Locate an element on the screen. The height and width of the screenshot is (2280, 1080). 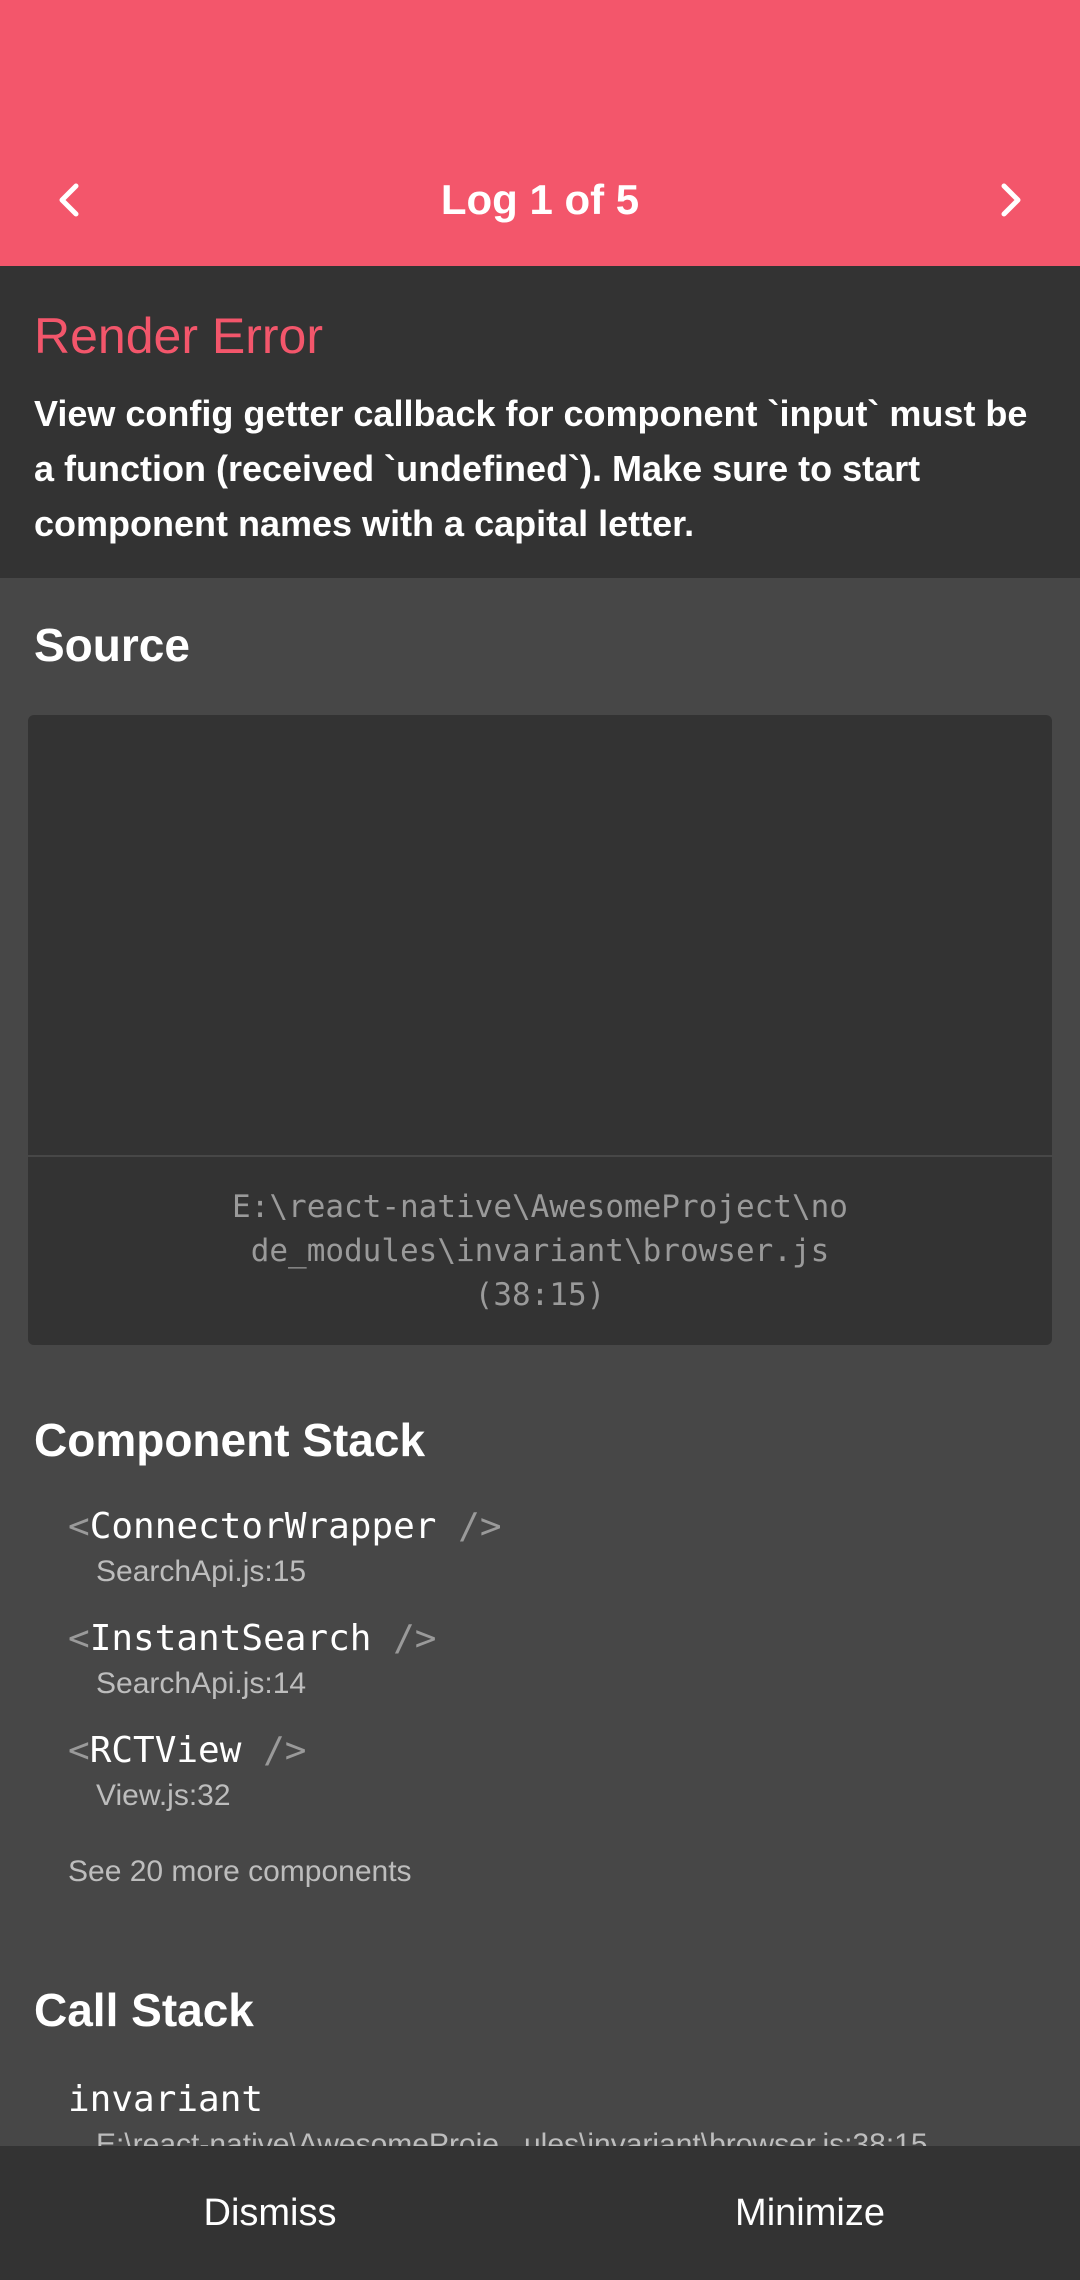
error-title: Render Error is located at coordinates (178, 336).